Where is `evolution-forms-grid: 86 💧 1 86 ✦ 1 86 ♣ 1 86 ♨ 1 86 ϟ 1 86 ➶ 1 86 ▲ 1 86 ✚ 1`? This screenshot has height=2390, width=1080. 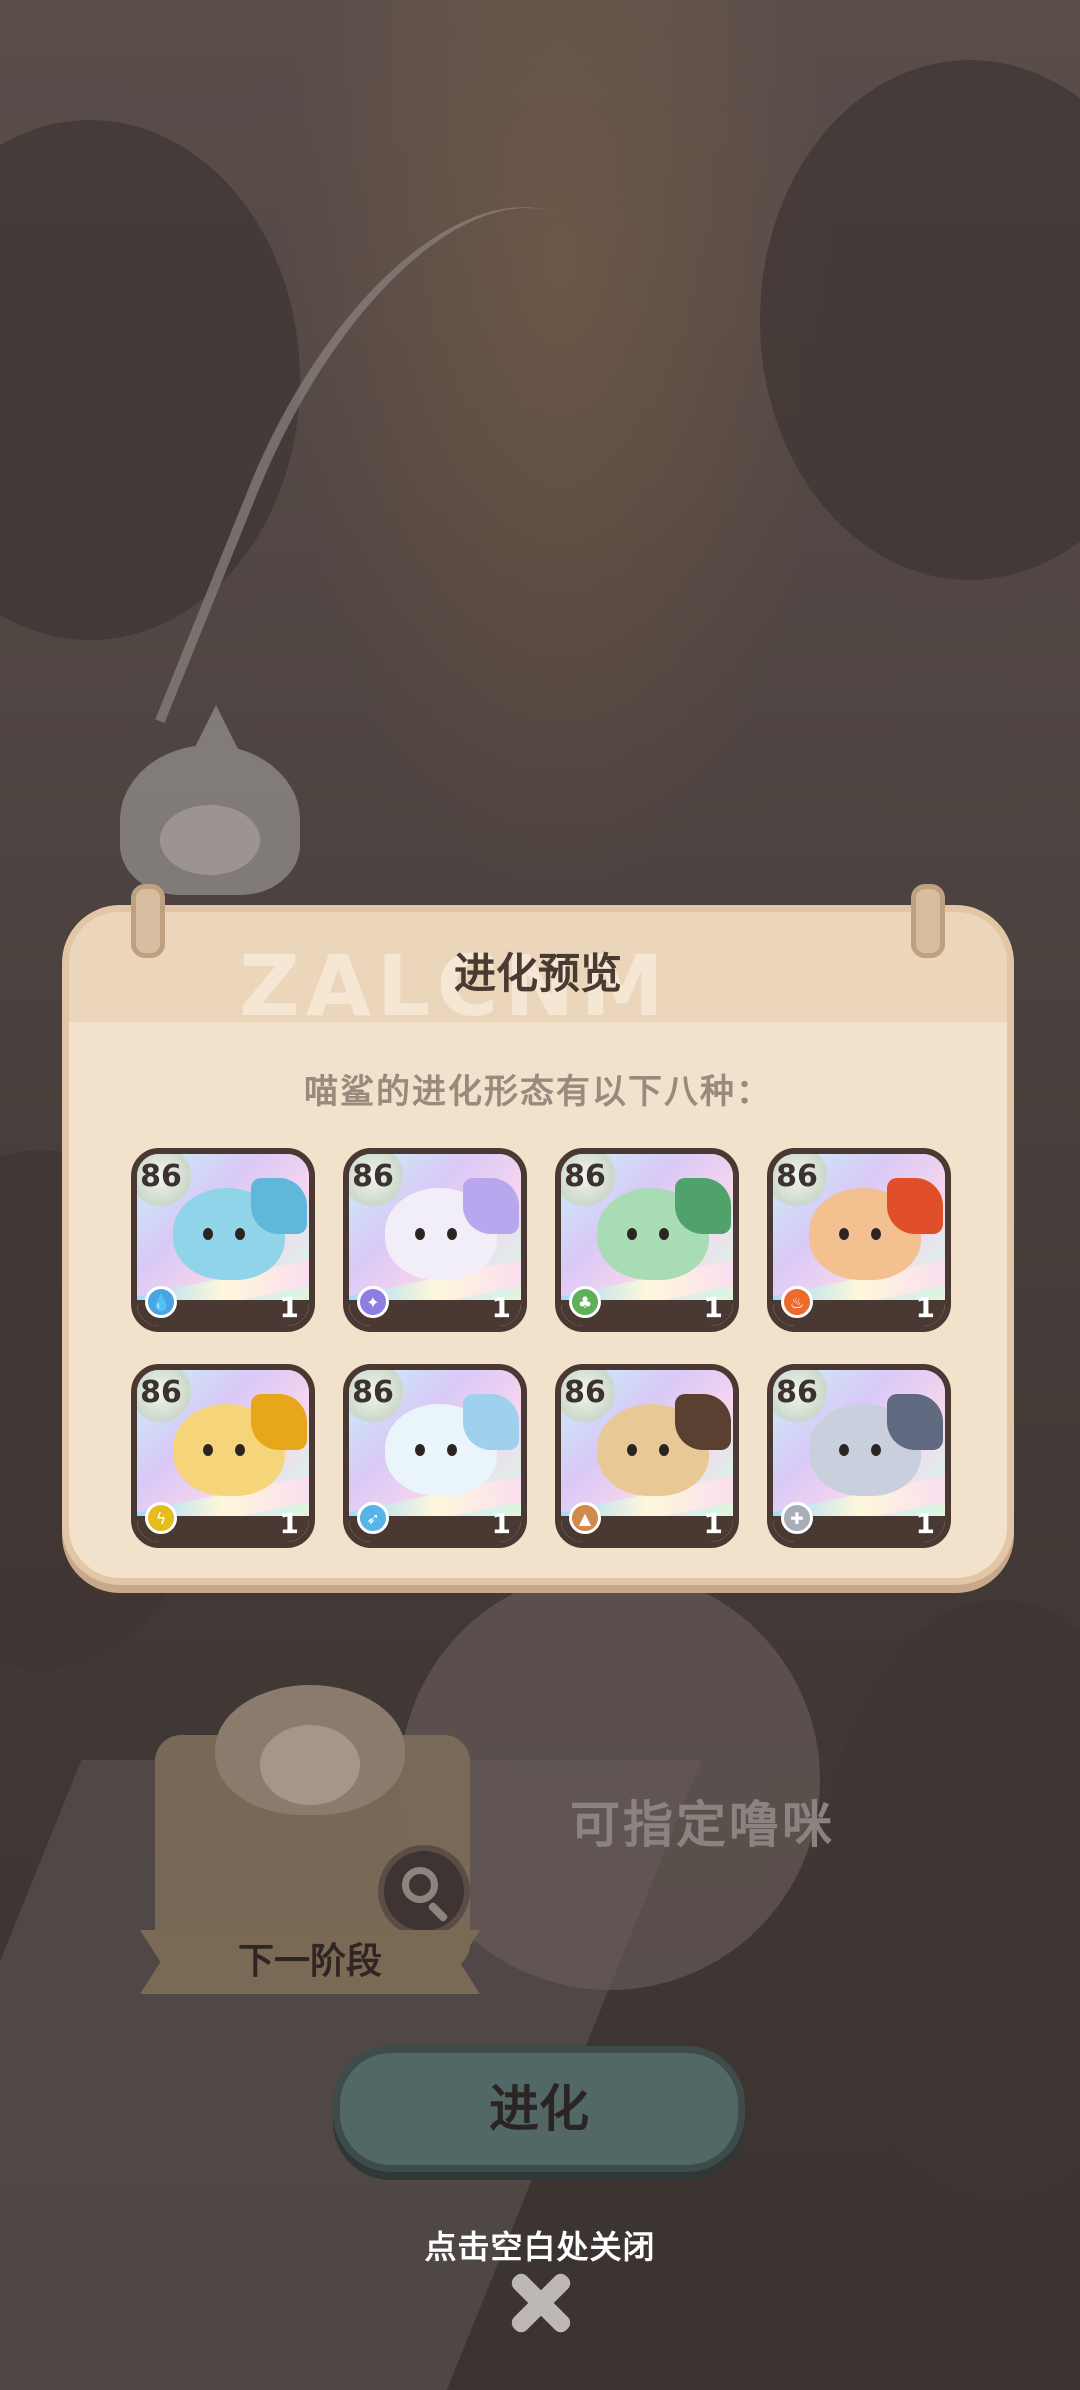
evolution-forms-grid: 86 💧 1 86 ✦ 1 86 ♣ 1 86 ♨ 1 86 ϟ 1 86 ➶ 1 86 ▲ 1 86 ✚ 1 is located at coordinates (541, 1348).